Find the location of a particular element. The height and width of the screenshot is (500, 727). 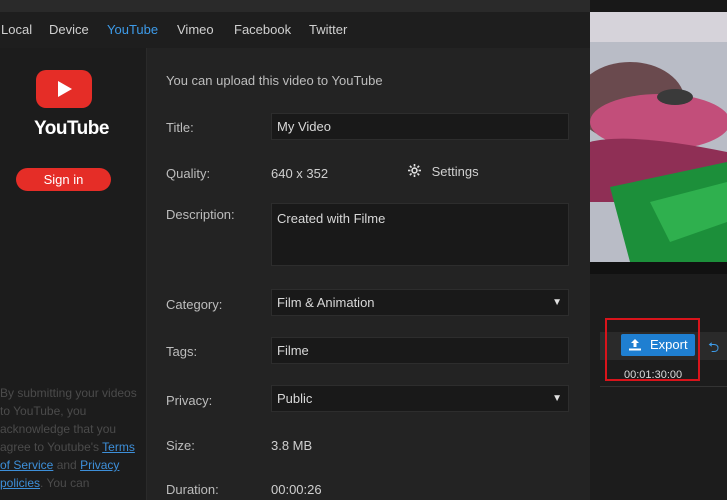

description-label: Description: is located at coordinates (200, 214).